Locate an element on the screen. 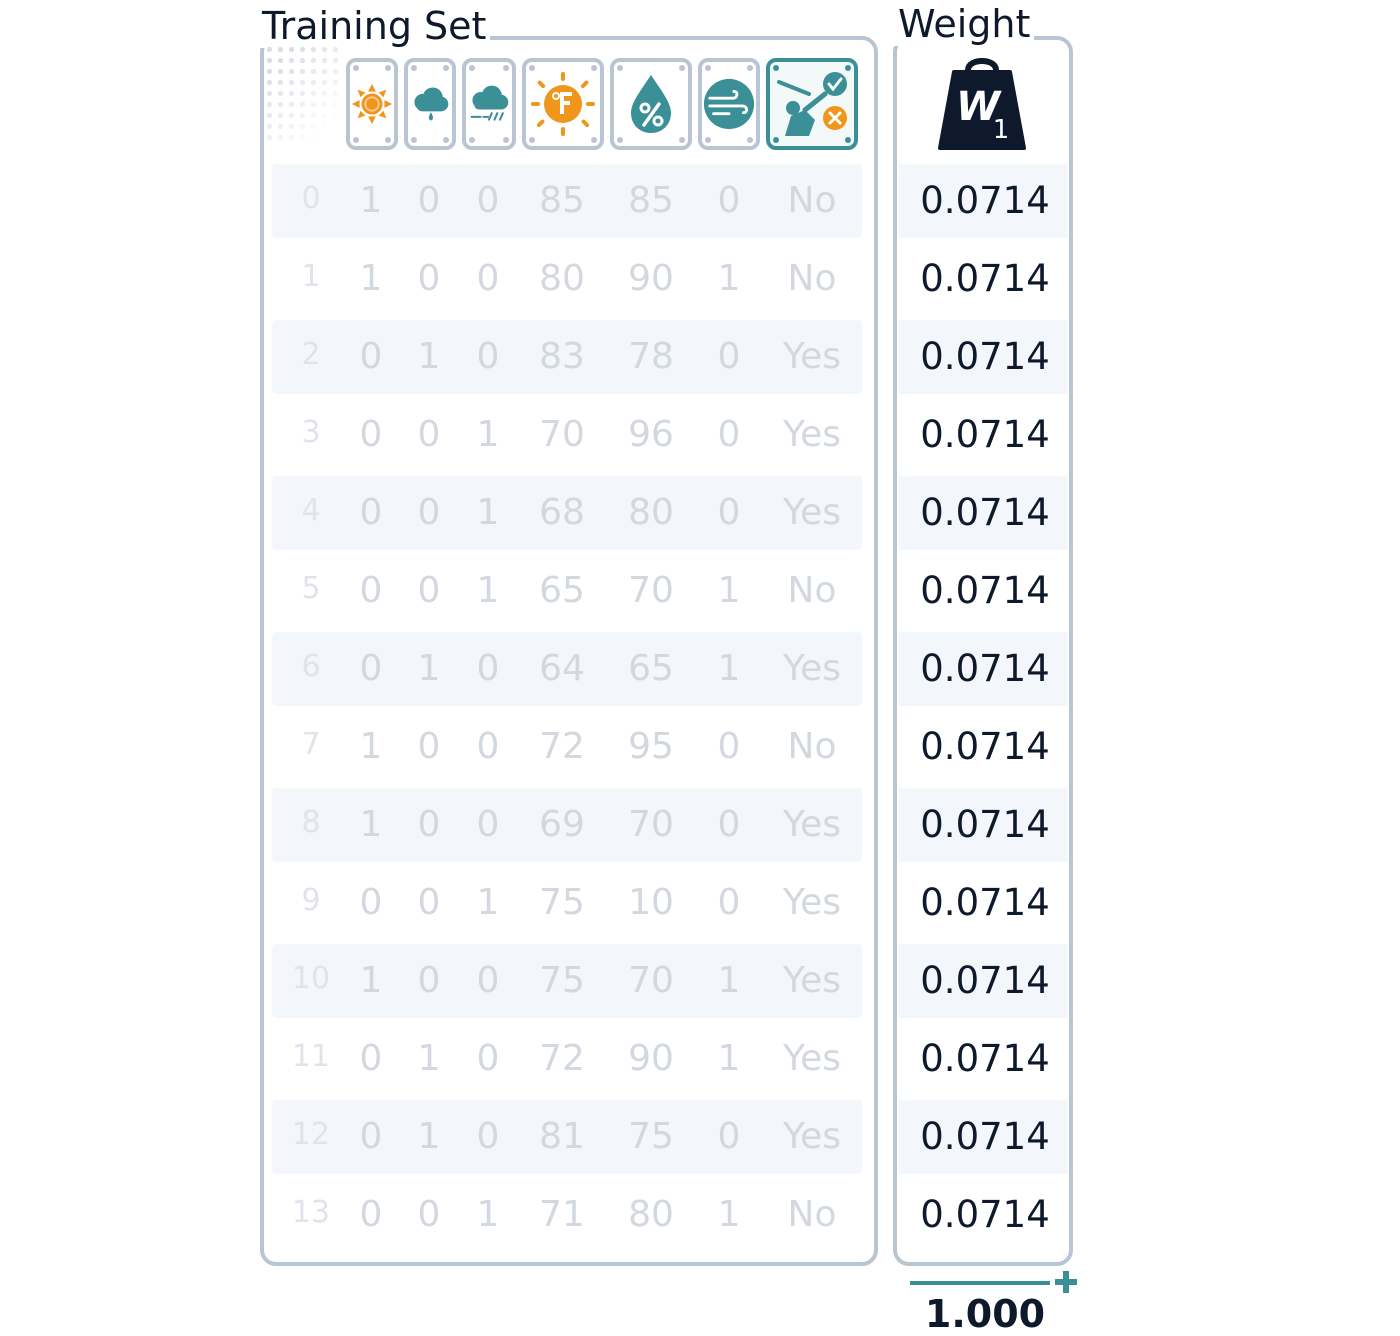 The image size is (1400, 1336). table-cell: 71 is located at coordinates (562, 1214).